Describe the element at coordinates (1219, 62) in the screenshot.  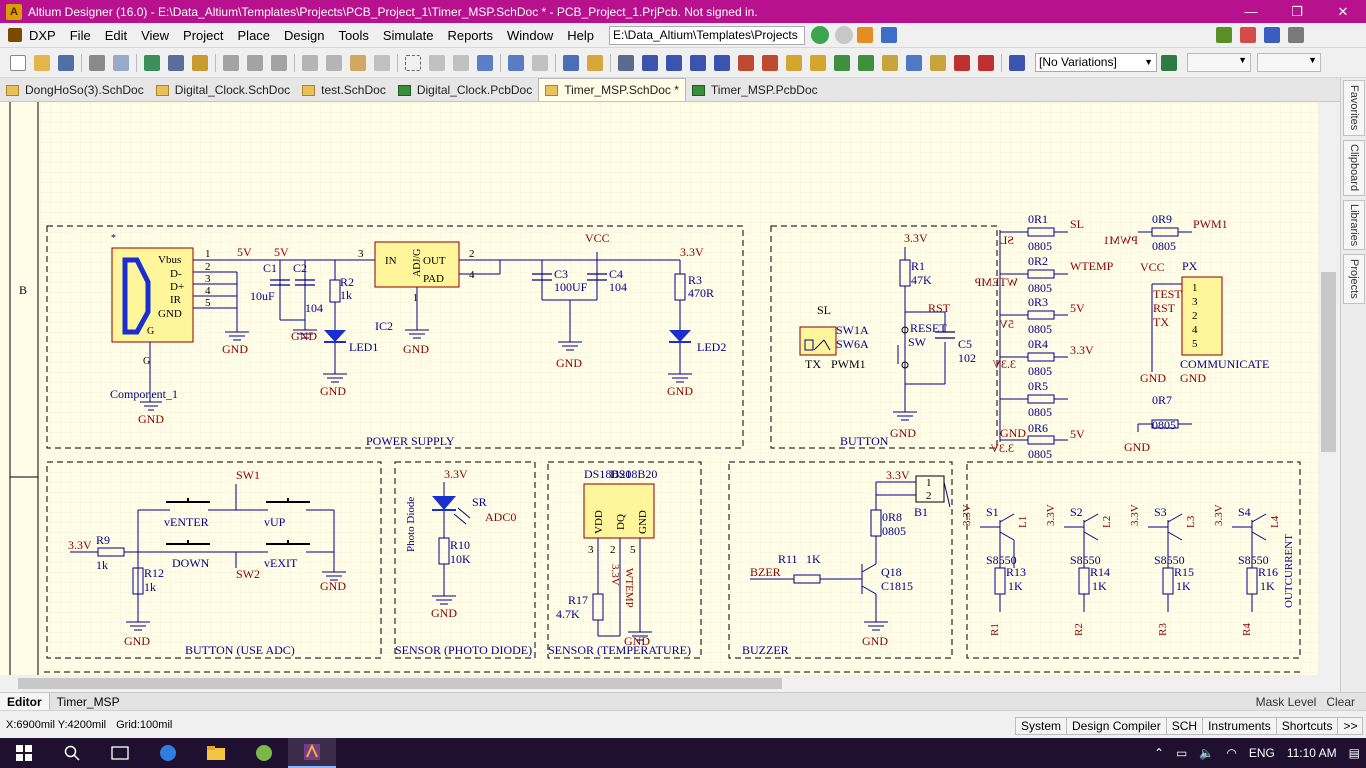
I see `empty-combo-1: ▼` at that location.